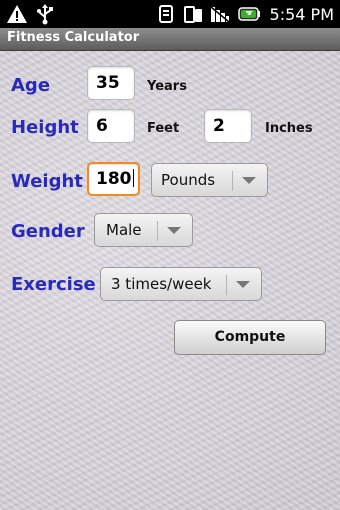 This screenshot has height=510, width=340. I want to click on gender-selected: Male, so click(124, 230).